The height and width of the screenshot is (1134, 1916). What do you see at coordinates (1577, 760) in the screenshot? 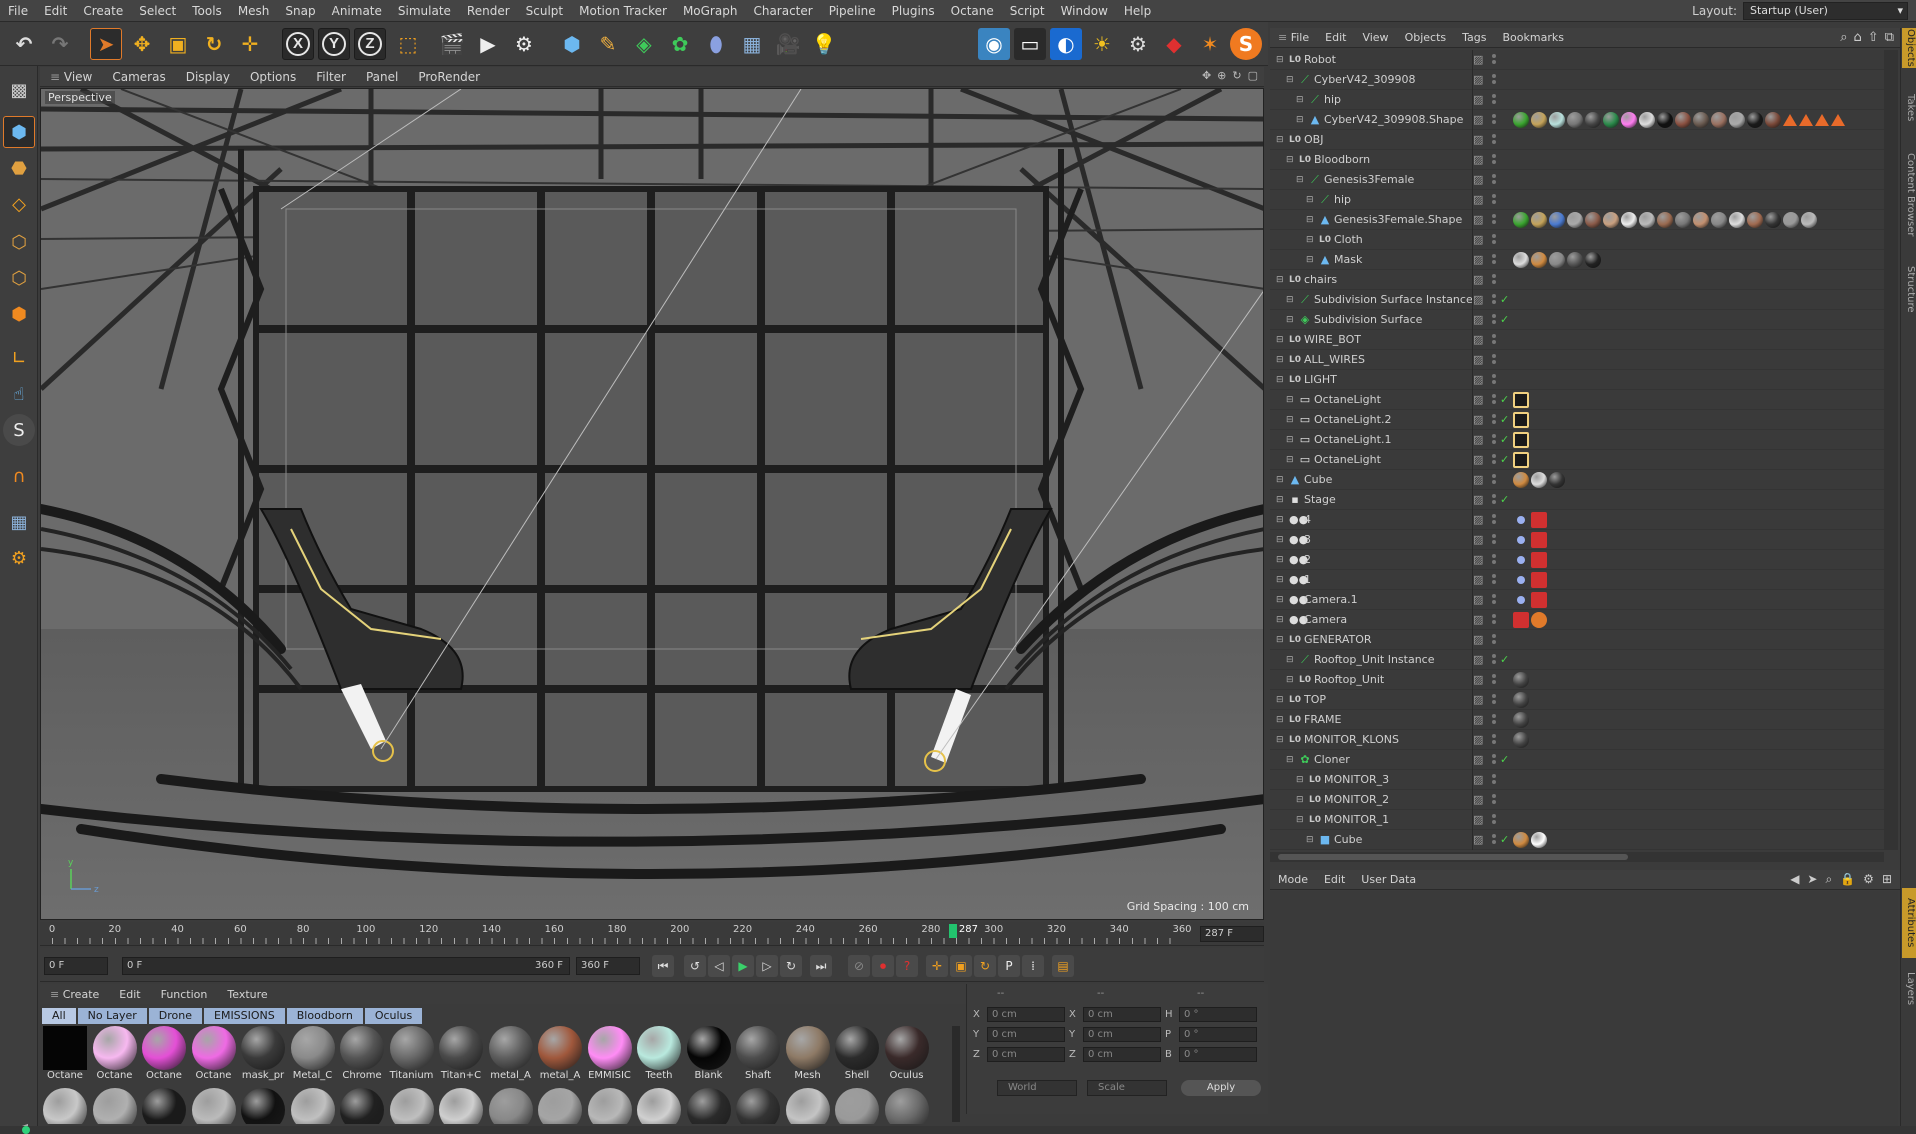
I see `object-row-cloner: ⊟ ✿ Cloner ▨ ✓` at bounding box center [1577, 760].